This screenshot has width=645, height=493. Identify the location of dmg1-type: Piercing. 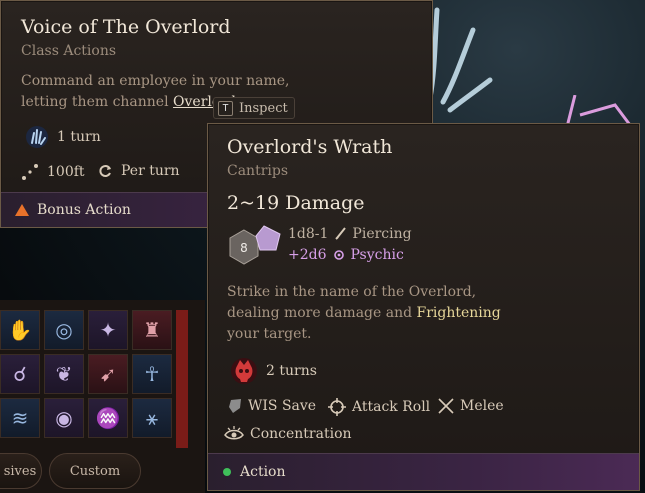
(382, 234).